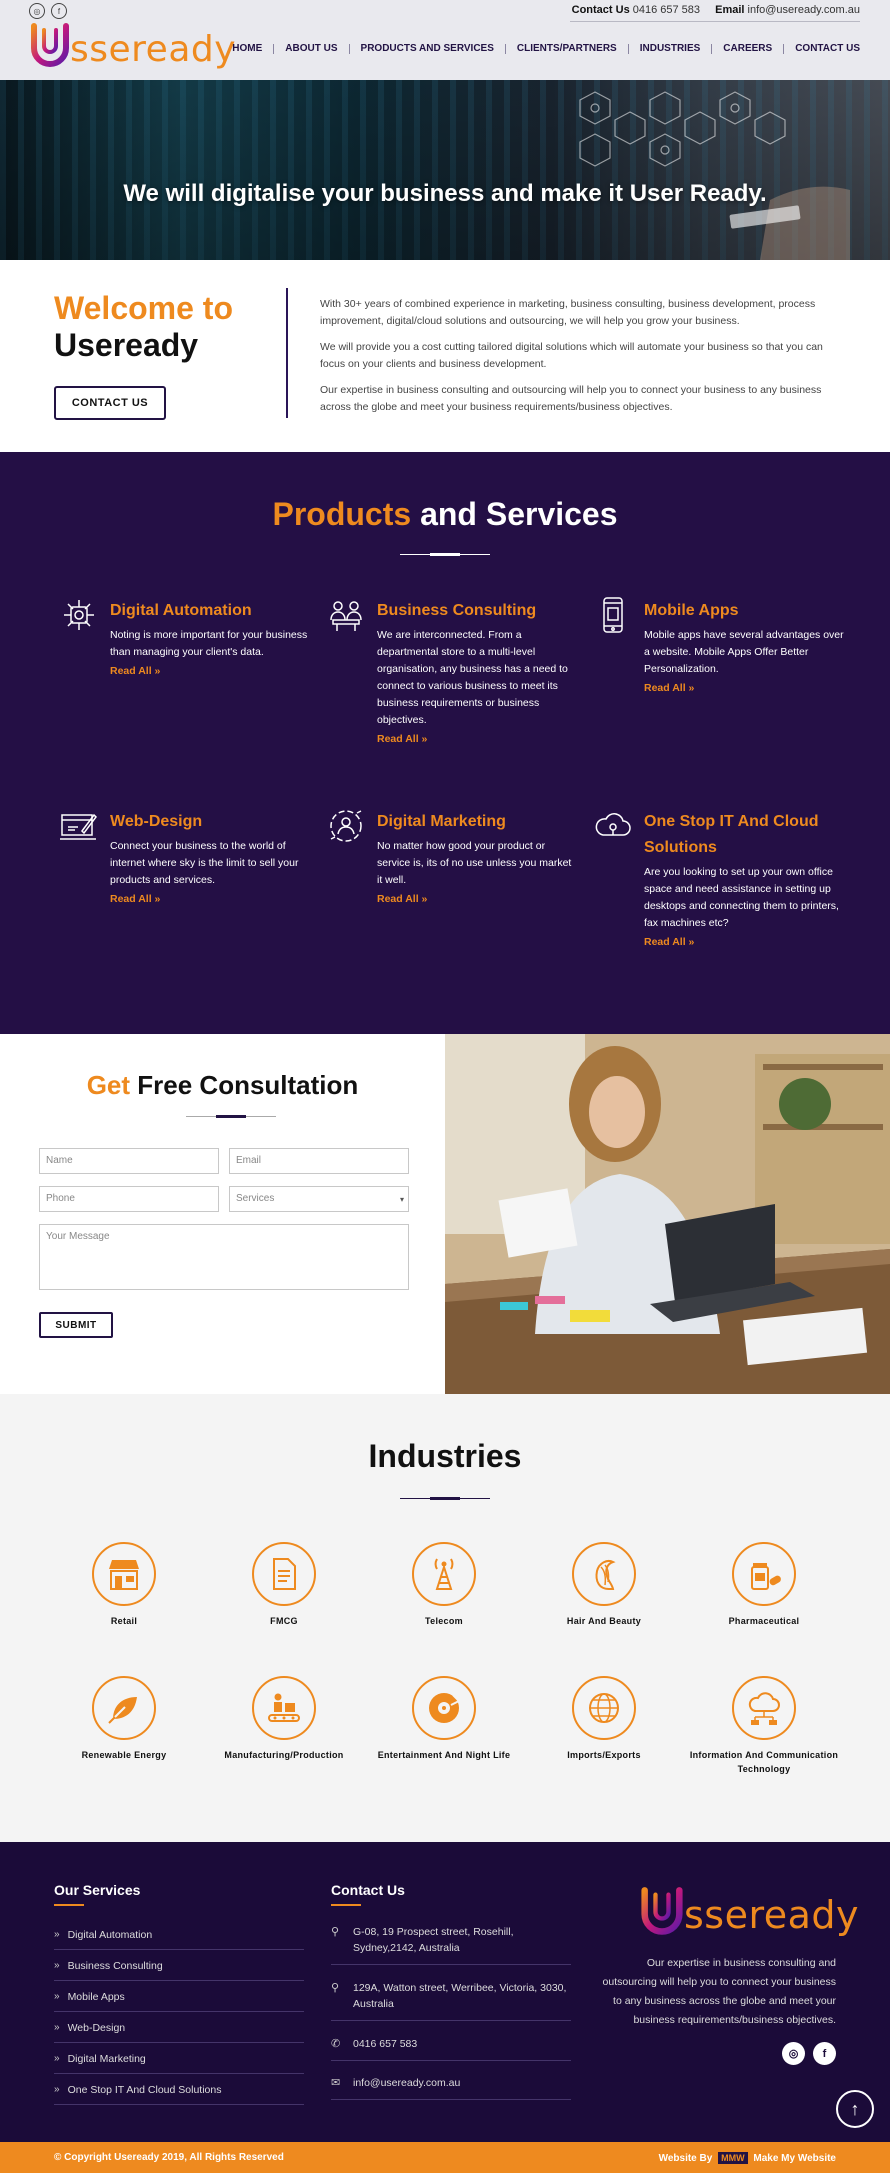 This screenshot has height=2173, width=890. I want to click on industry-entertainment: Entertainment And Night Life, so click(444, 1719).